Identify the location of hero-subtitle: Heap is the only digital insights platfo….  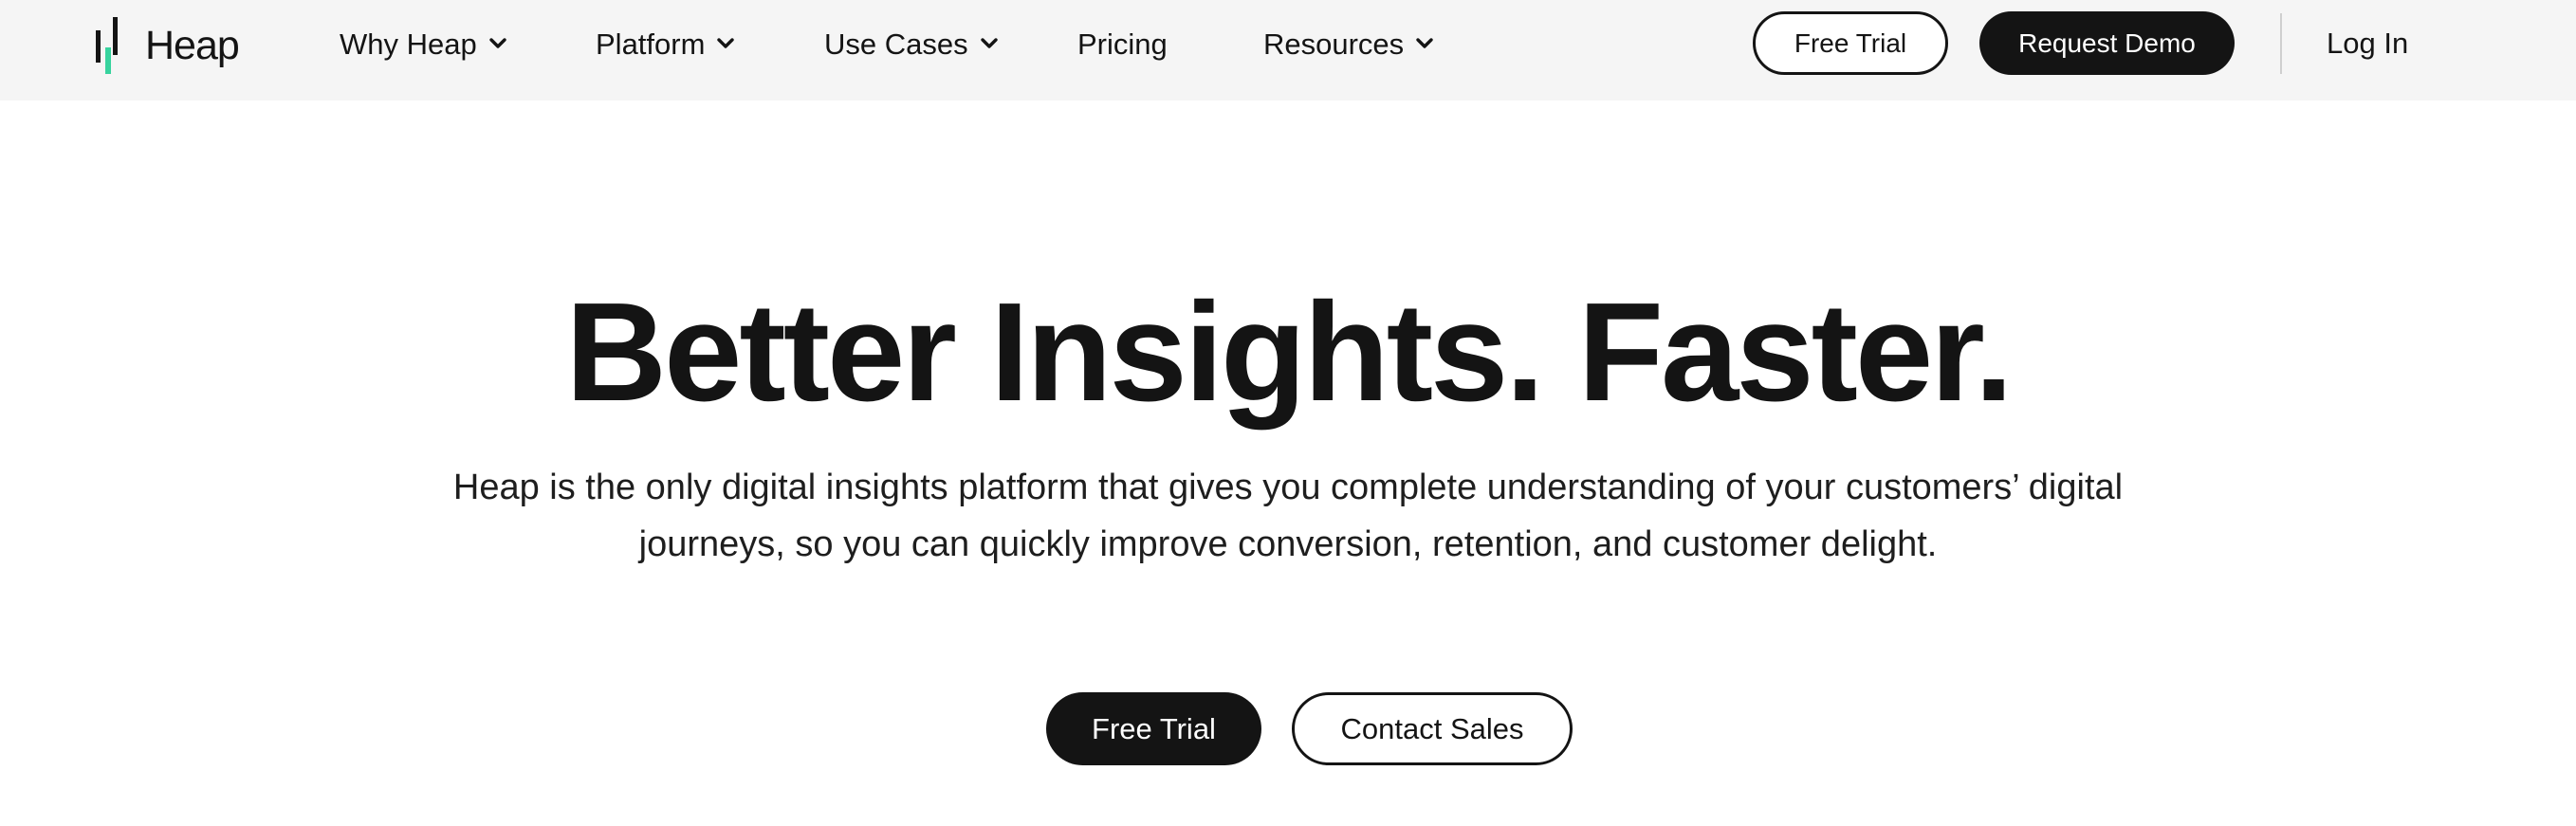
(1288, 516).